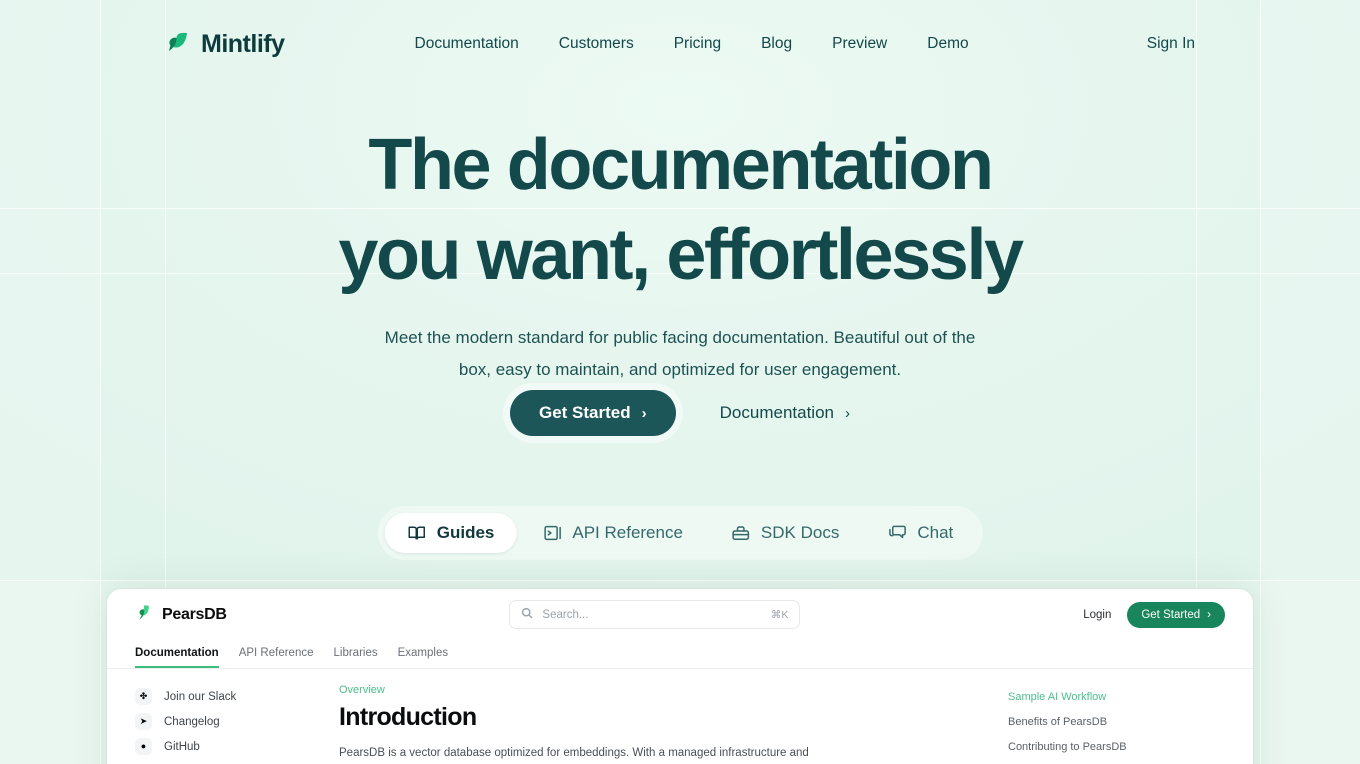 This screenshot has height=764, width=1360. What do you see at coordinates (177, 657) in the screenshot?
I see `preview-tab-documentation: Documentation` at bounding box center [177, 657].